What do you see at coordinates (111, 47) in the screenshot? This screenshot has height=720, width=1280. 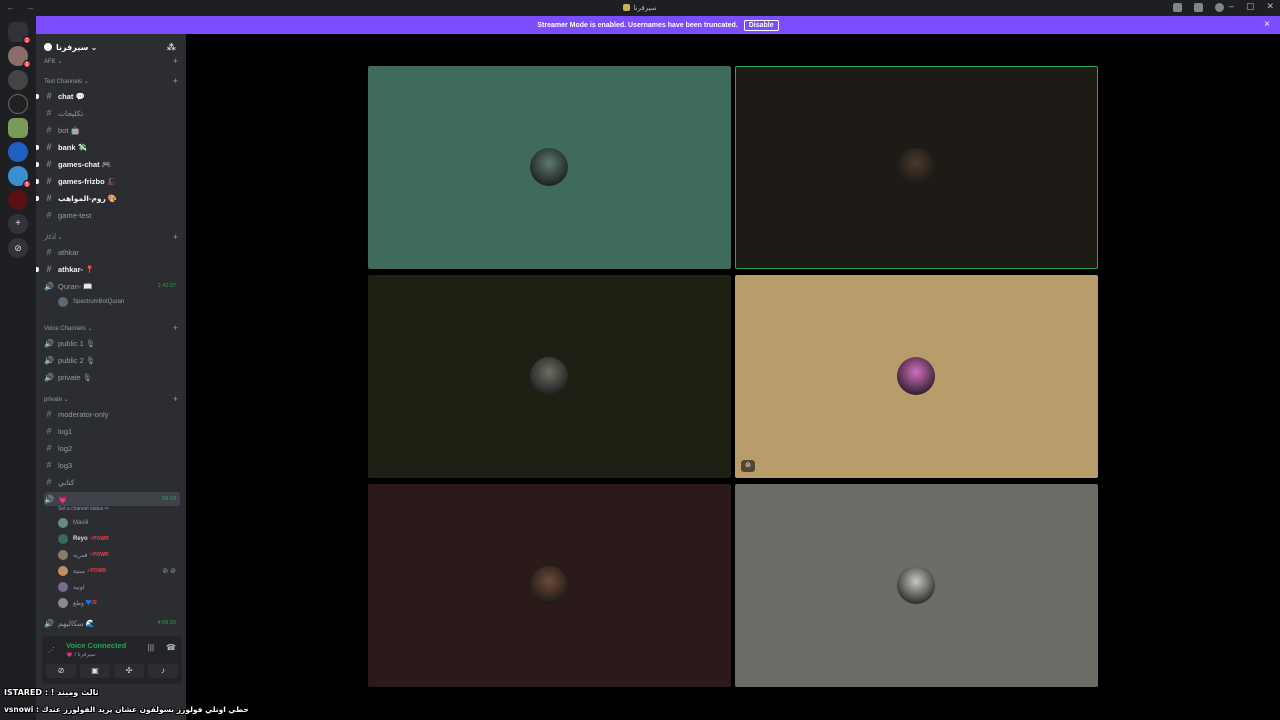 I see `server-header: سيرفرنا ⌄ ⁂` at bounding box center [111, 47].